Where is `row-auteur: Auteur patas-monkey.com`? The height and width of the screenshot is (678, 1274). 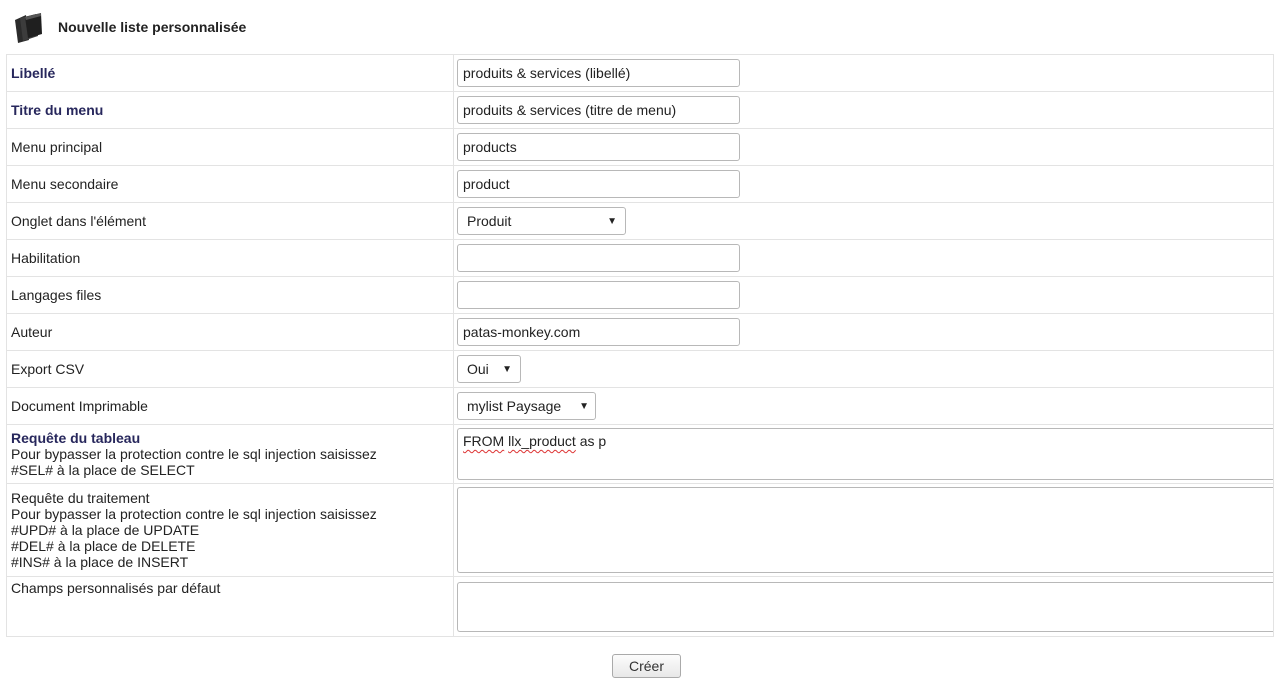 row-auteur: Auteur patas-monkey.com is located at coordinates (640, 332).